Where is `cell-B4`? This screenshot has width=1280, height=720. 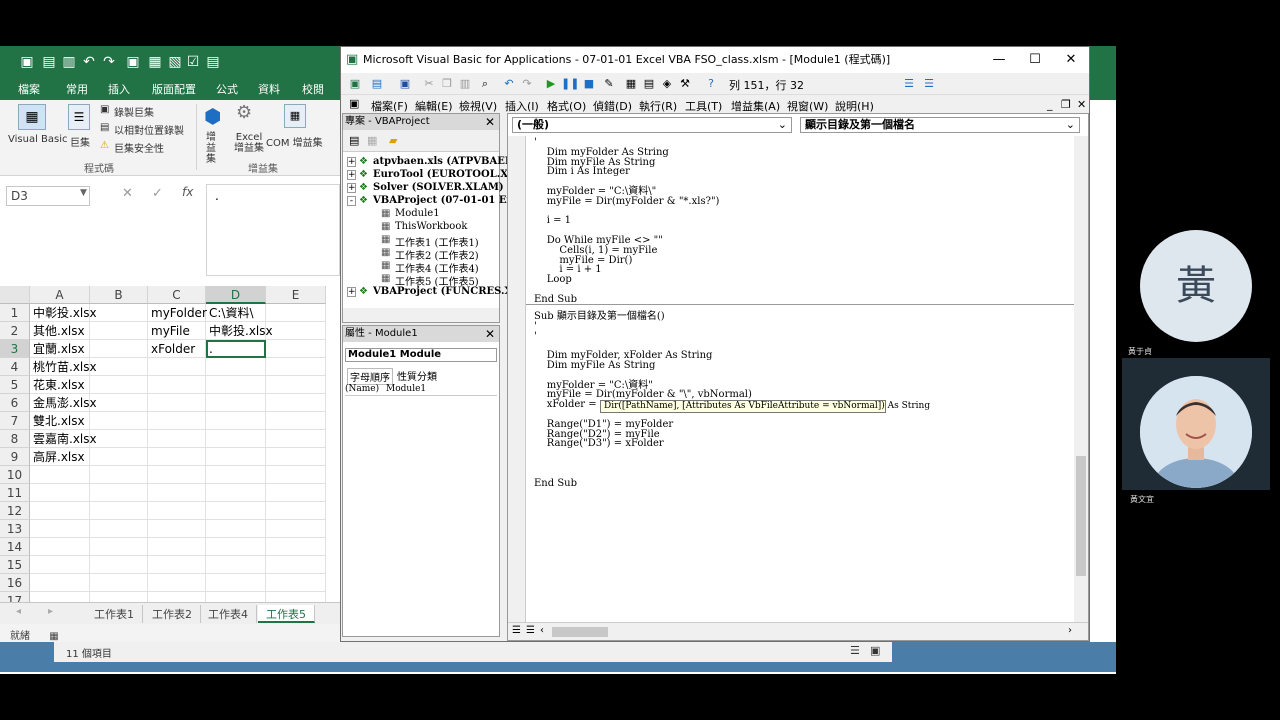 cell-B4 is located at coordinates (119, 367).